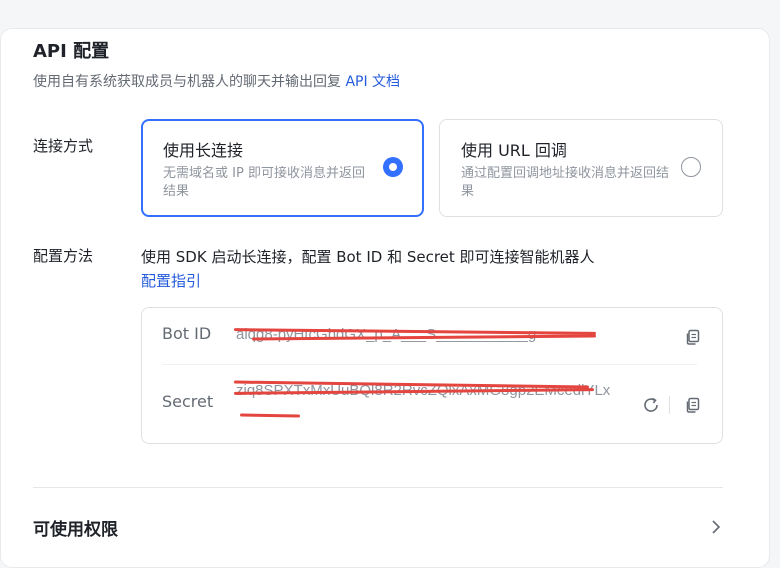  Describe the element at coordinates (514, 150) in the screenshot. I see `option-title: 使用 URL 回调` at that location.